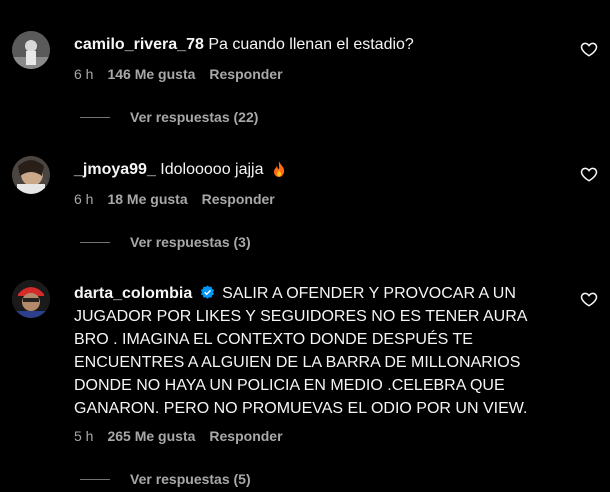 This screenshot has height=492, width=610. Describe the element at coordinates (311, 44) in the screenshot. I see `comment-text: Pa cuando llenan el estadio?` at that location.